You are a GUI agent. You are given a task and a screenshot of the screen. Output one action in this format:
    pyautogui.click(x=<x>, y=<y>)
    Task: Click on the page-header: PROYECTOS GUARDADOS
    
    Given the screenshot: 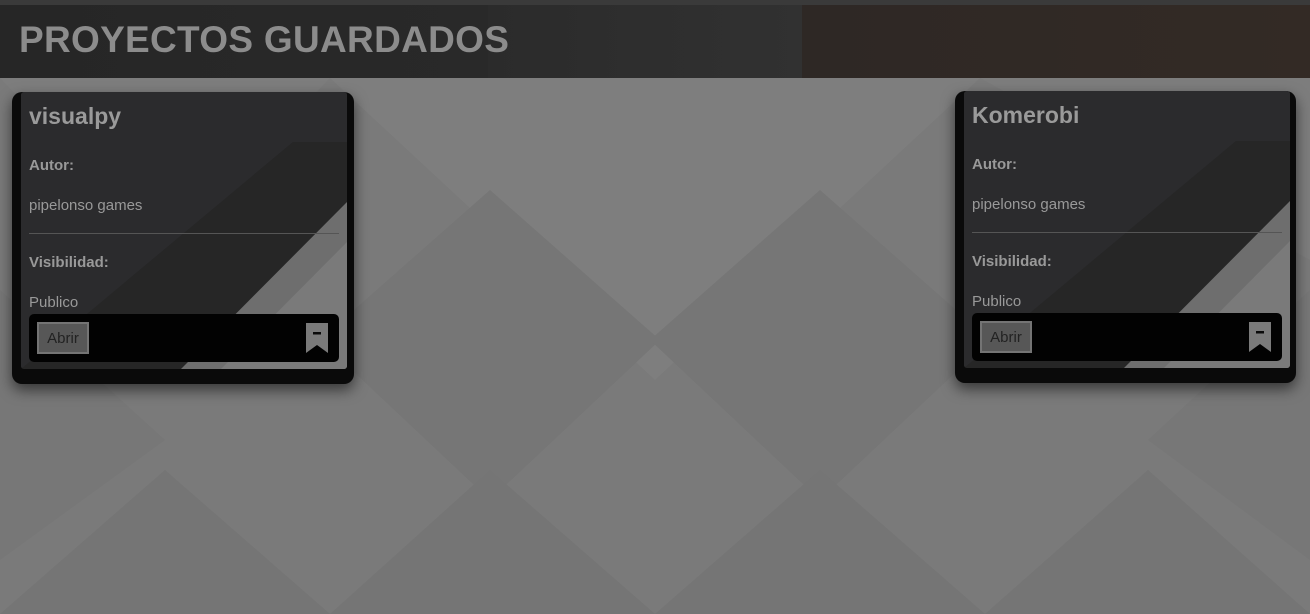 What is the action you would take?
    pyautogui.click(x=655, y=39)
    